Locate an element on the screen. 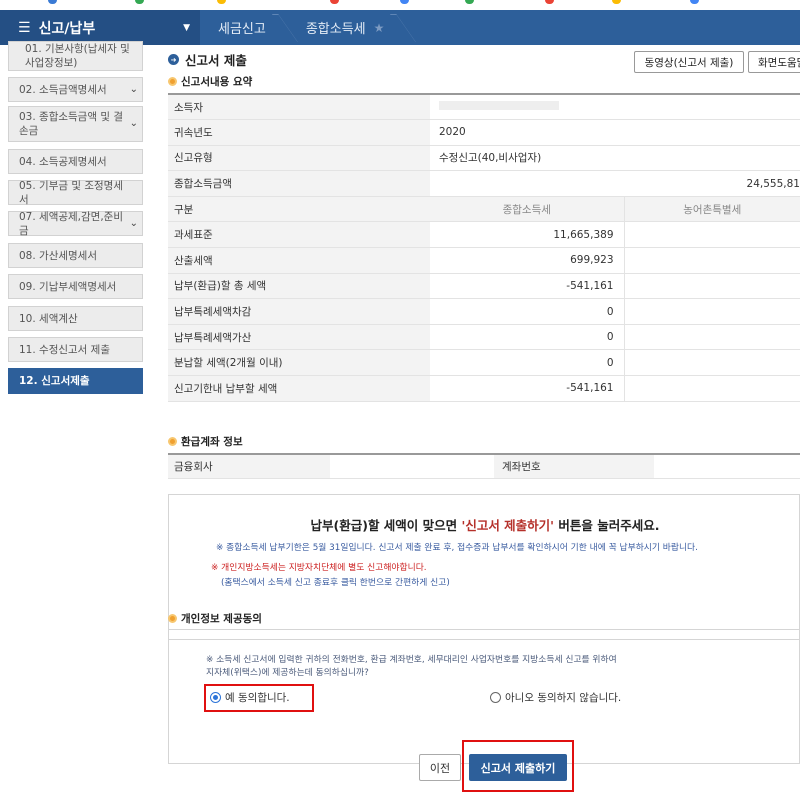 The image size is (800, 800). row-label: 납부특례세액차감 is located at coordinates (299, 311).